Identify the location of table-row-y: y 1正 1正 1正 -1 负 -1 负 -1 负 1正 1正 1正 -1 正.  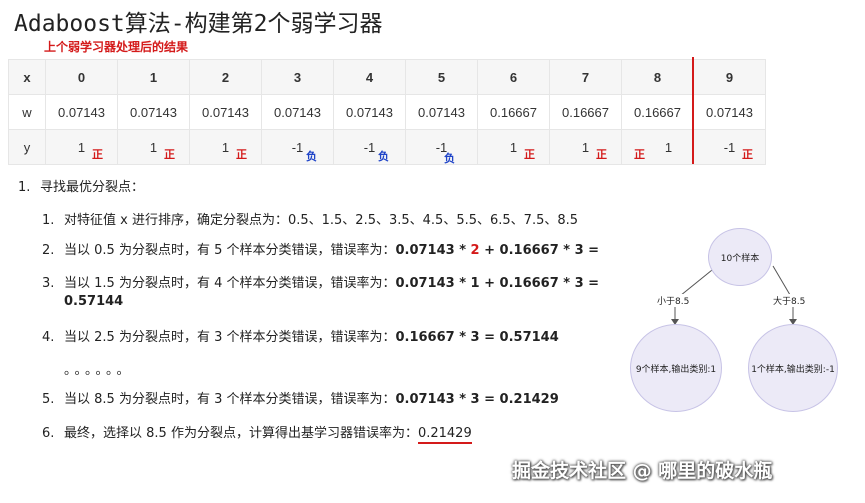
(387, 147).